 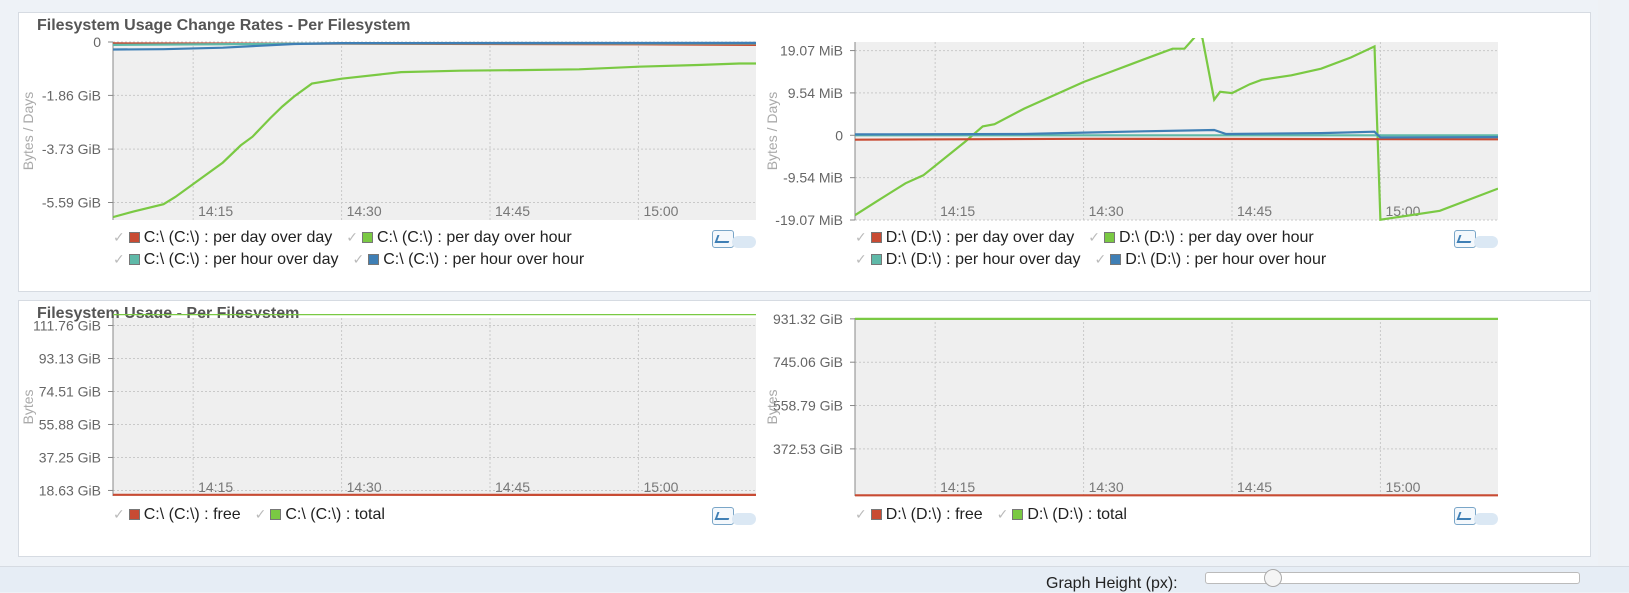 I want to click on page-scrollbar, so click(x=1604, y=283).